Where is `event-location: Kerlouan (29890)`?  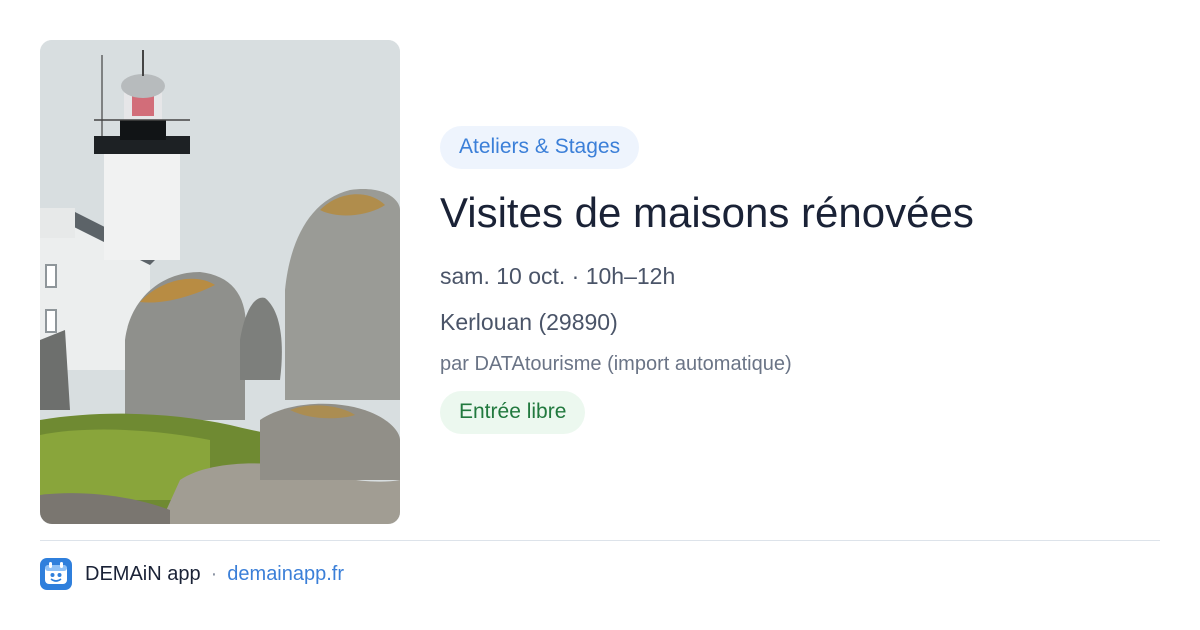
event-location: Kerlouan (29890) is located at coordinates (529, 322).